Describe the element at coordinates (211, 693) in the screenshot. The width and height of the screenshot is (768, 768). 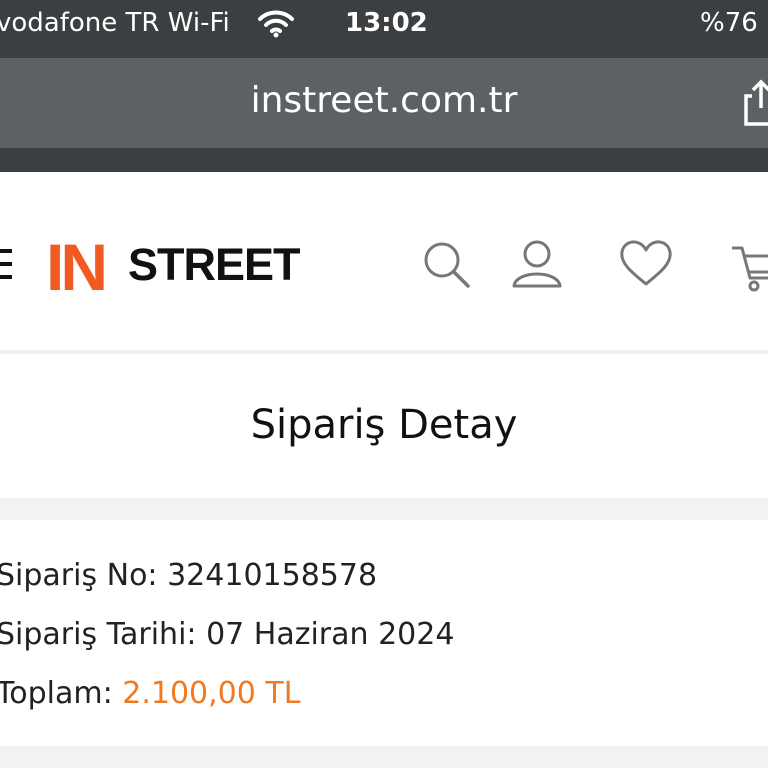
I see `order-total-value: 2.100,00 TL` at that location.